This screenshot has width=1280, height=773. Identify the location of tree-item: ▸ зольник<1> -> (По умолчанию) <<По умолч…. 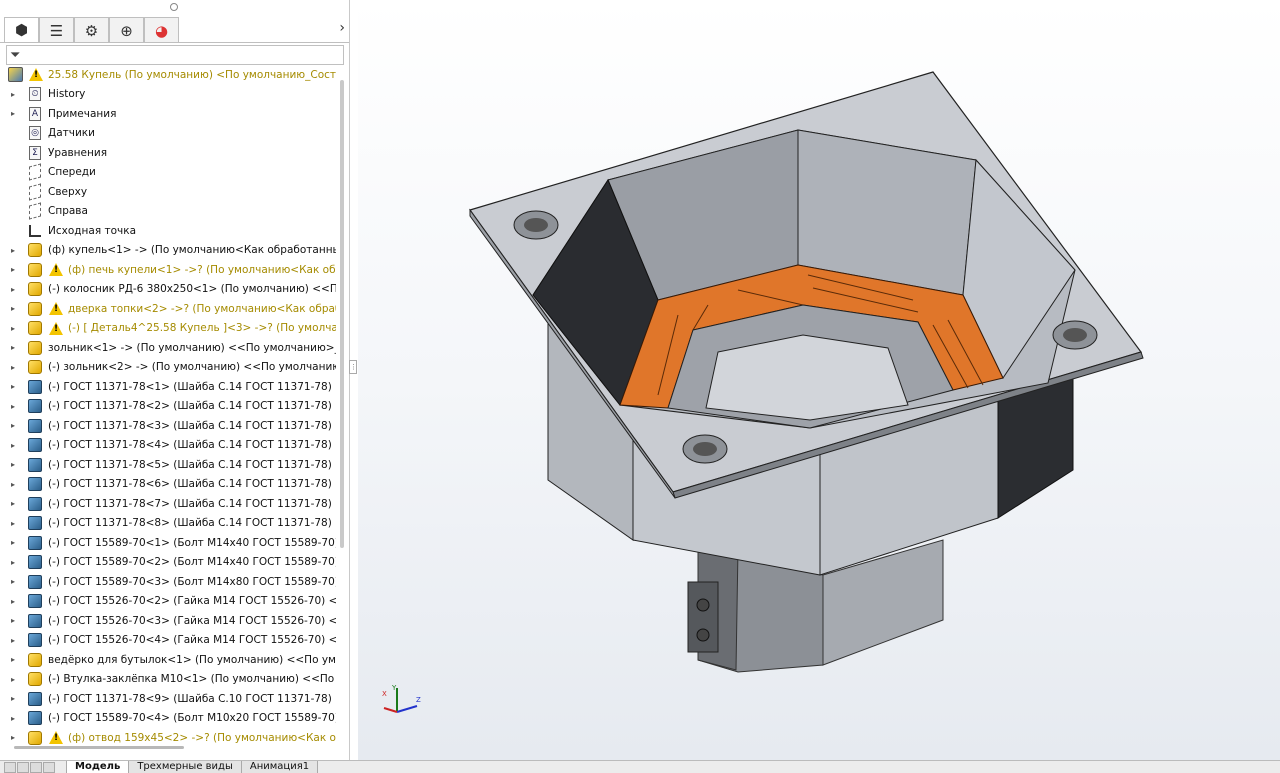
(168, 348).